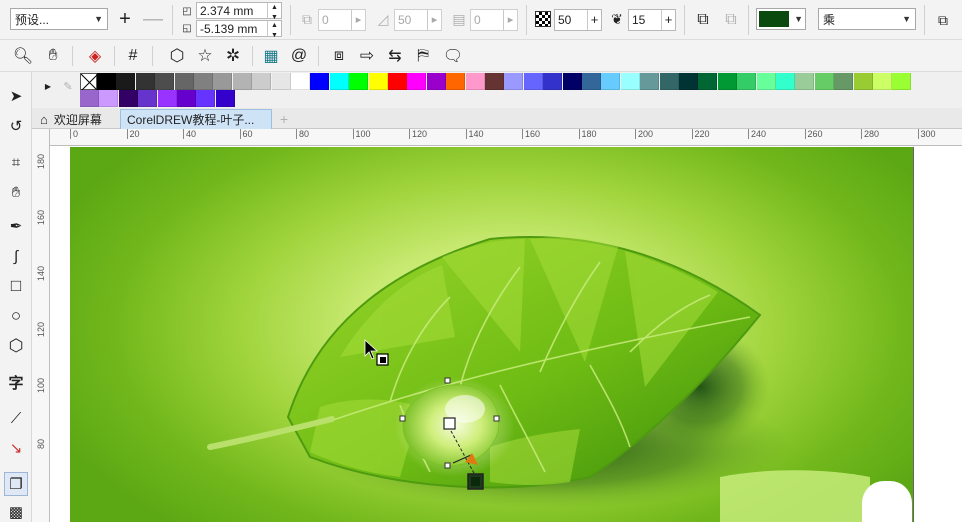  Describe the element at coordinates (16, 162) in the screenshot. I see `crop-tool-icon: ⌗` at that location.